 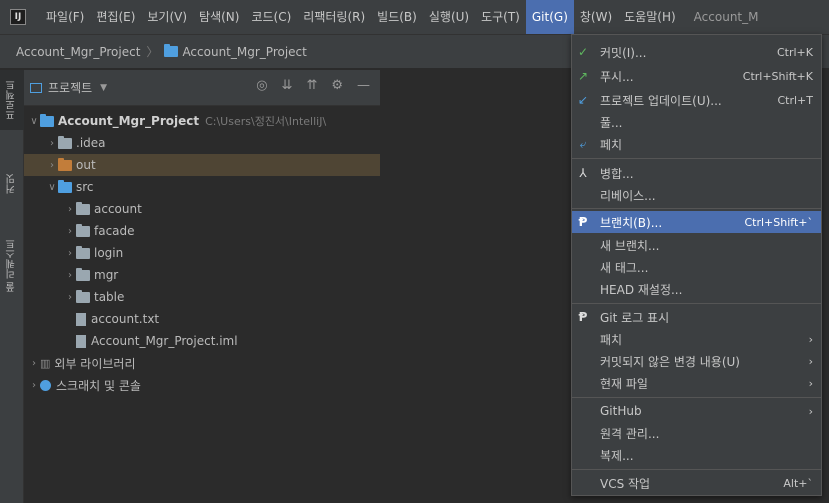 I want to click on text-file-icon, so click(x=81, y=319).